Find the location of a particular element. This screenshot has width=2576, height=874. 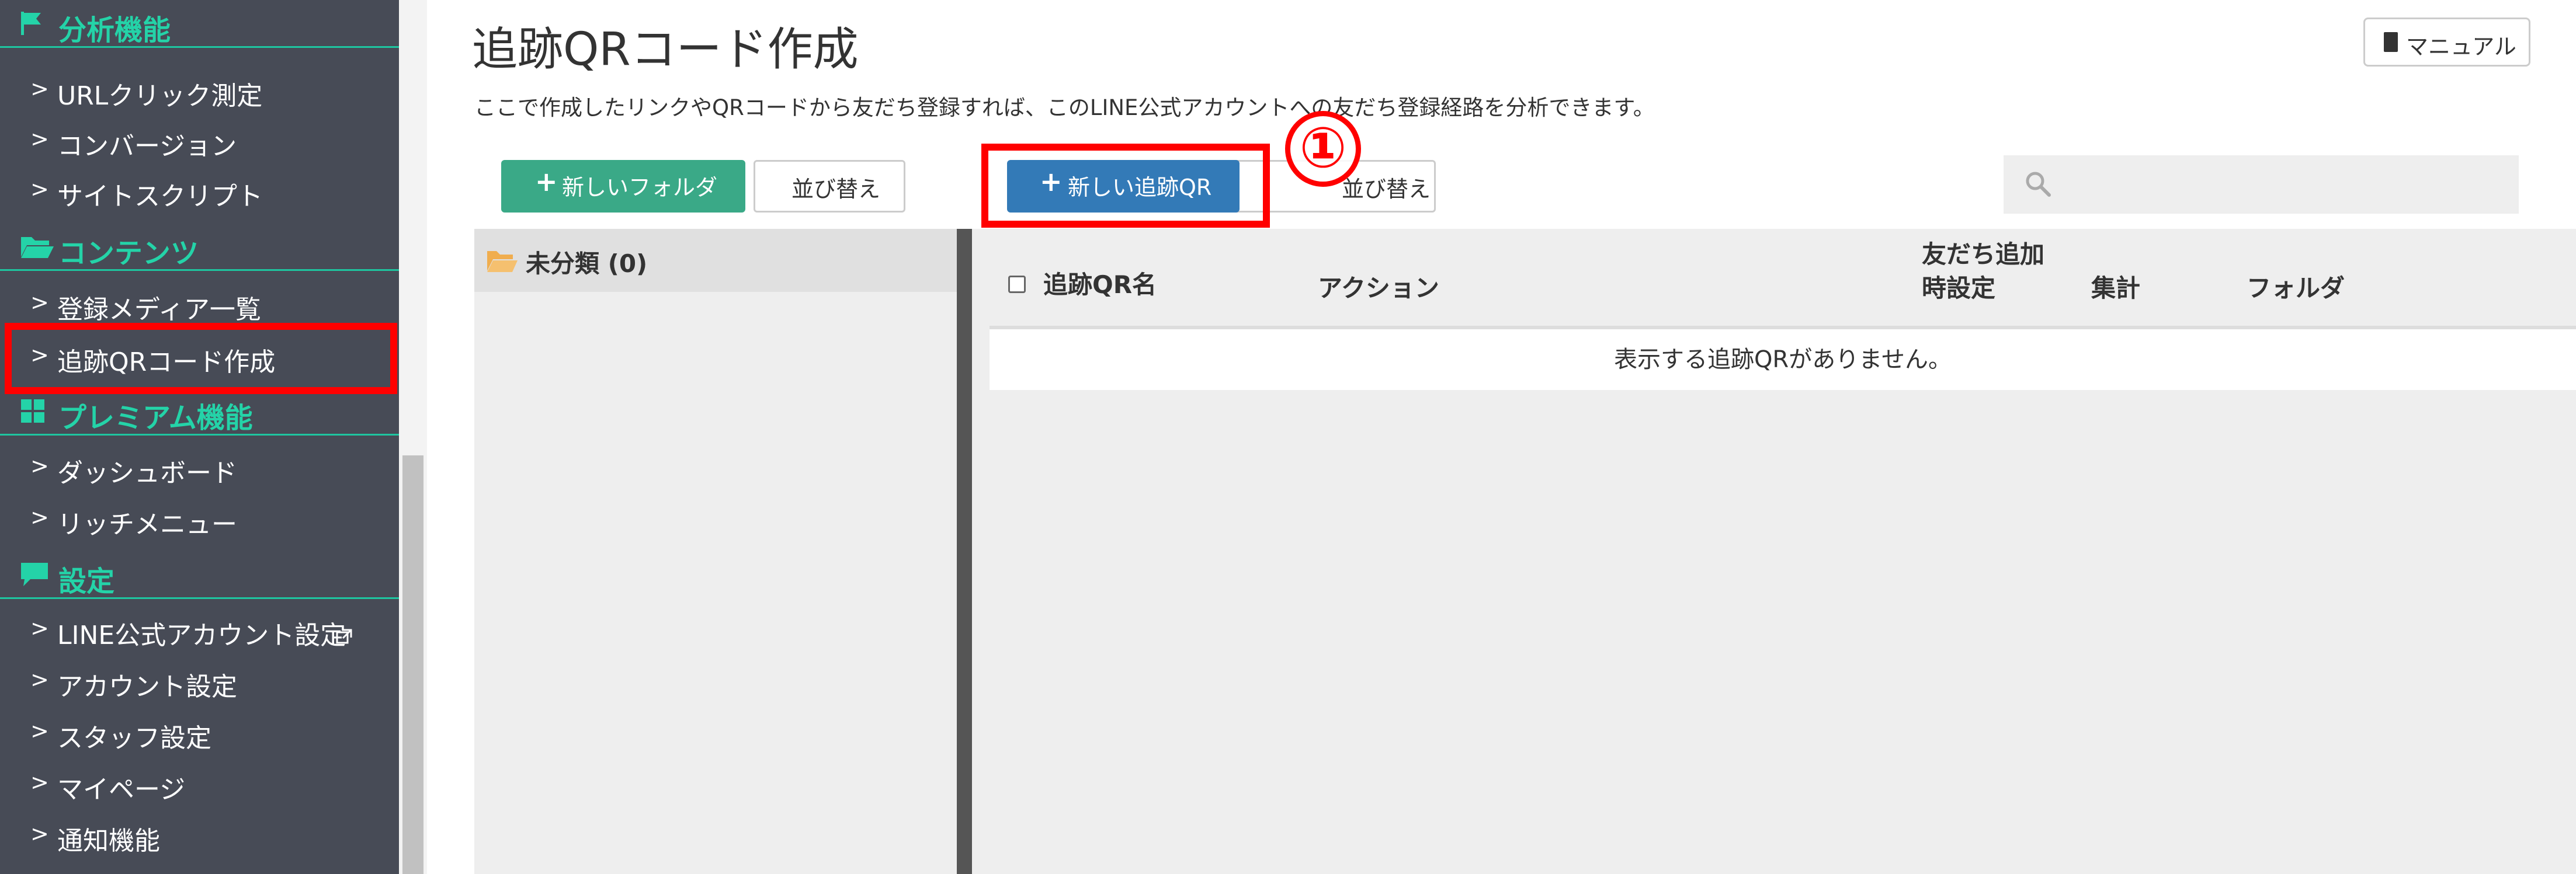

sidebar-item-label: 登録メディア一覧 is located at coordinates (159, 310).